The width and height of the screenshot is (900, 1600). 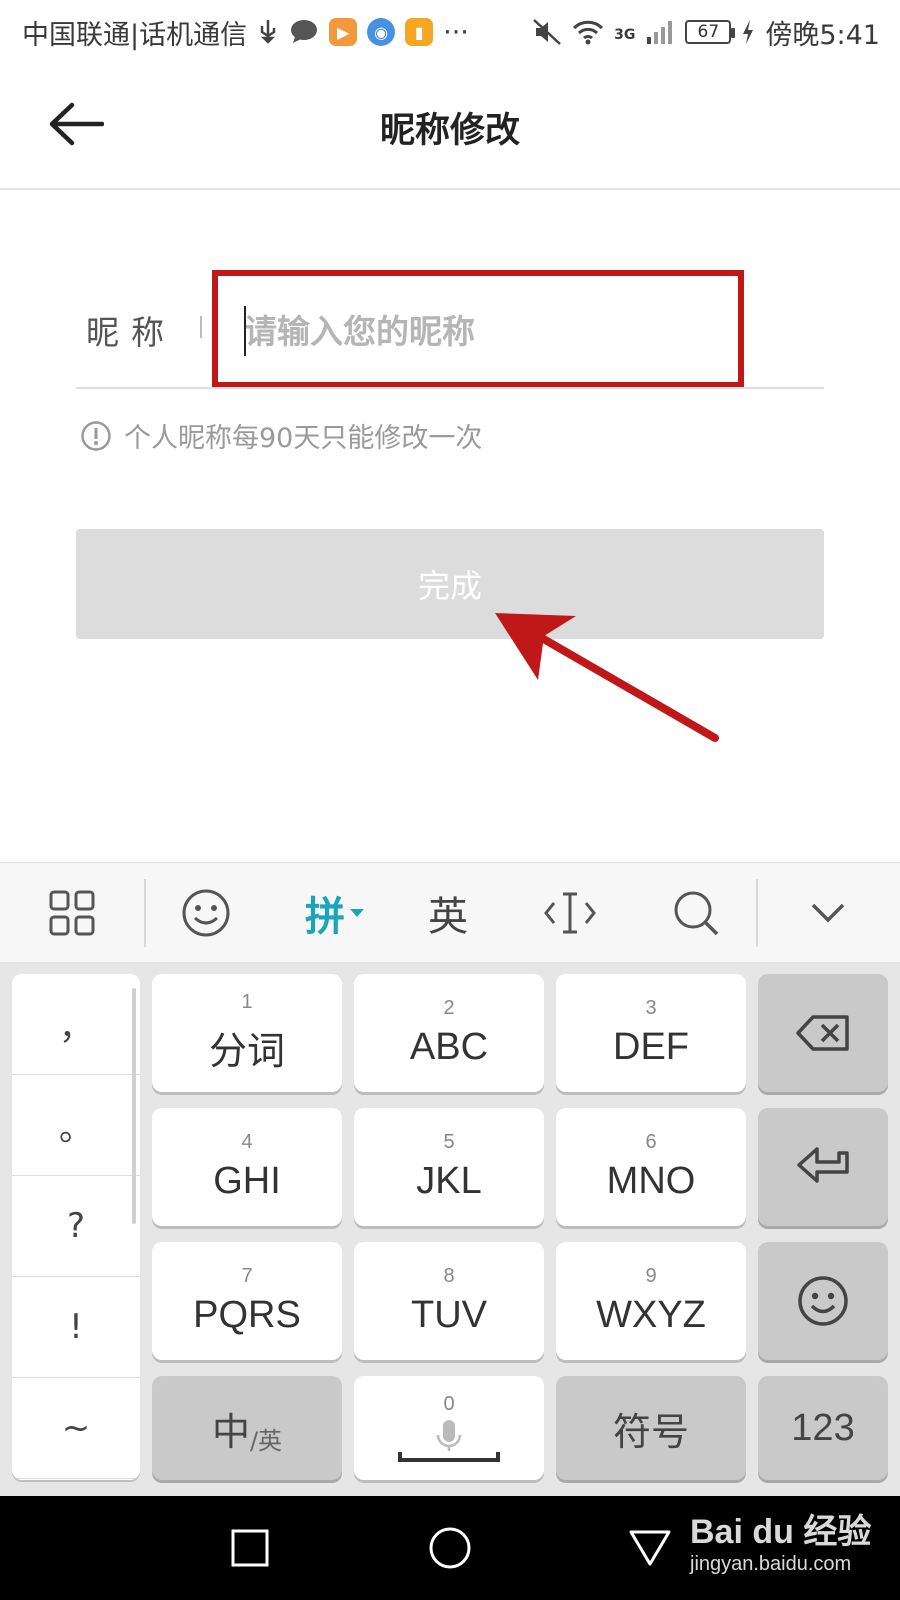 What do you see at coordinates (651, 1428) in the screenshot?
I see `symbols-key: 符号` at bounding box center [651, 1428].